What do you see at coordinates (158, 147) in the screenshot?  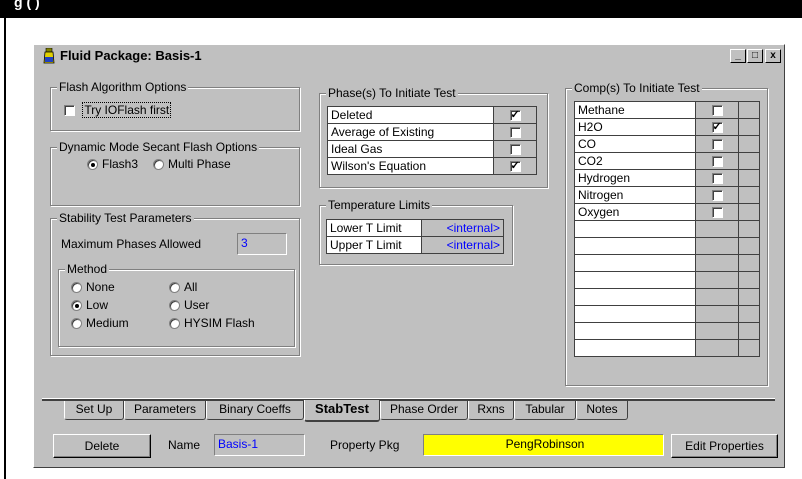 I see `dynamic-mode-legend: Dynamic Mode Secant Flash Options` at bounding box center [158, 147].